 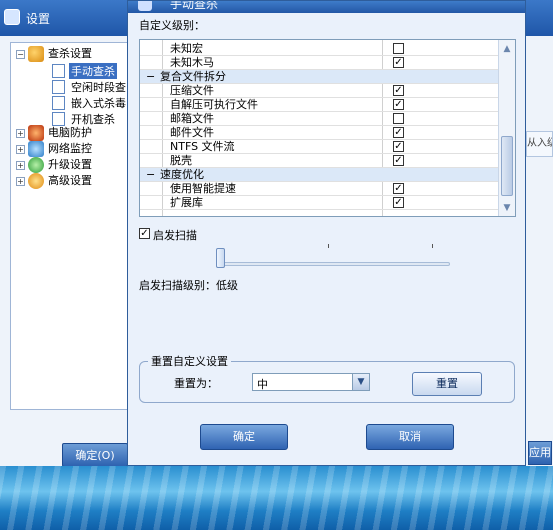 I want to click on desktop-ocean-background, so click(x=276, y=498).